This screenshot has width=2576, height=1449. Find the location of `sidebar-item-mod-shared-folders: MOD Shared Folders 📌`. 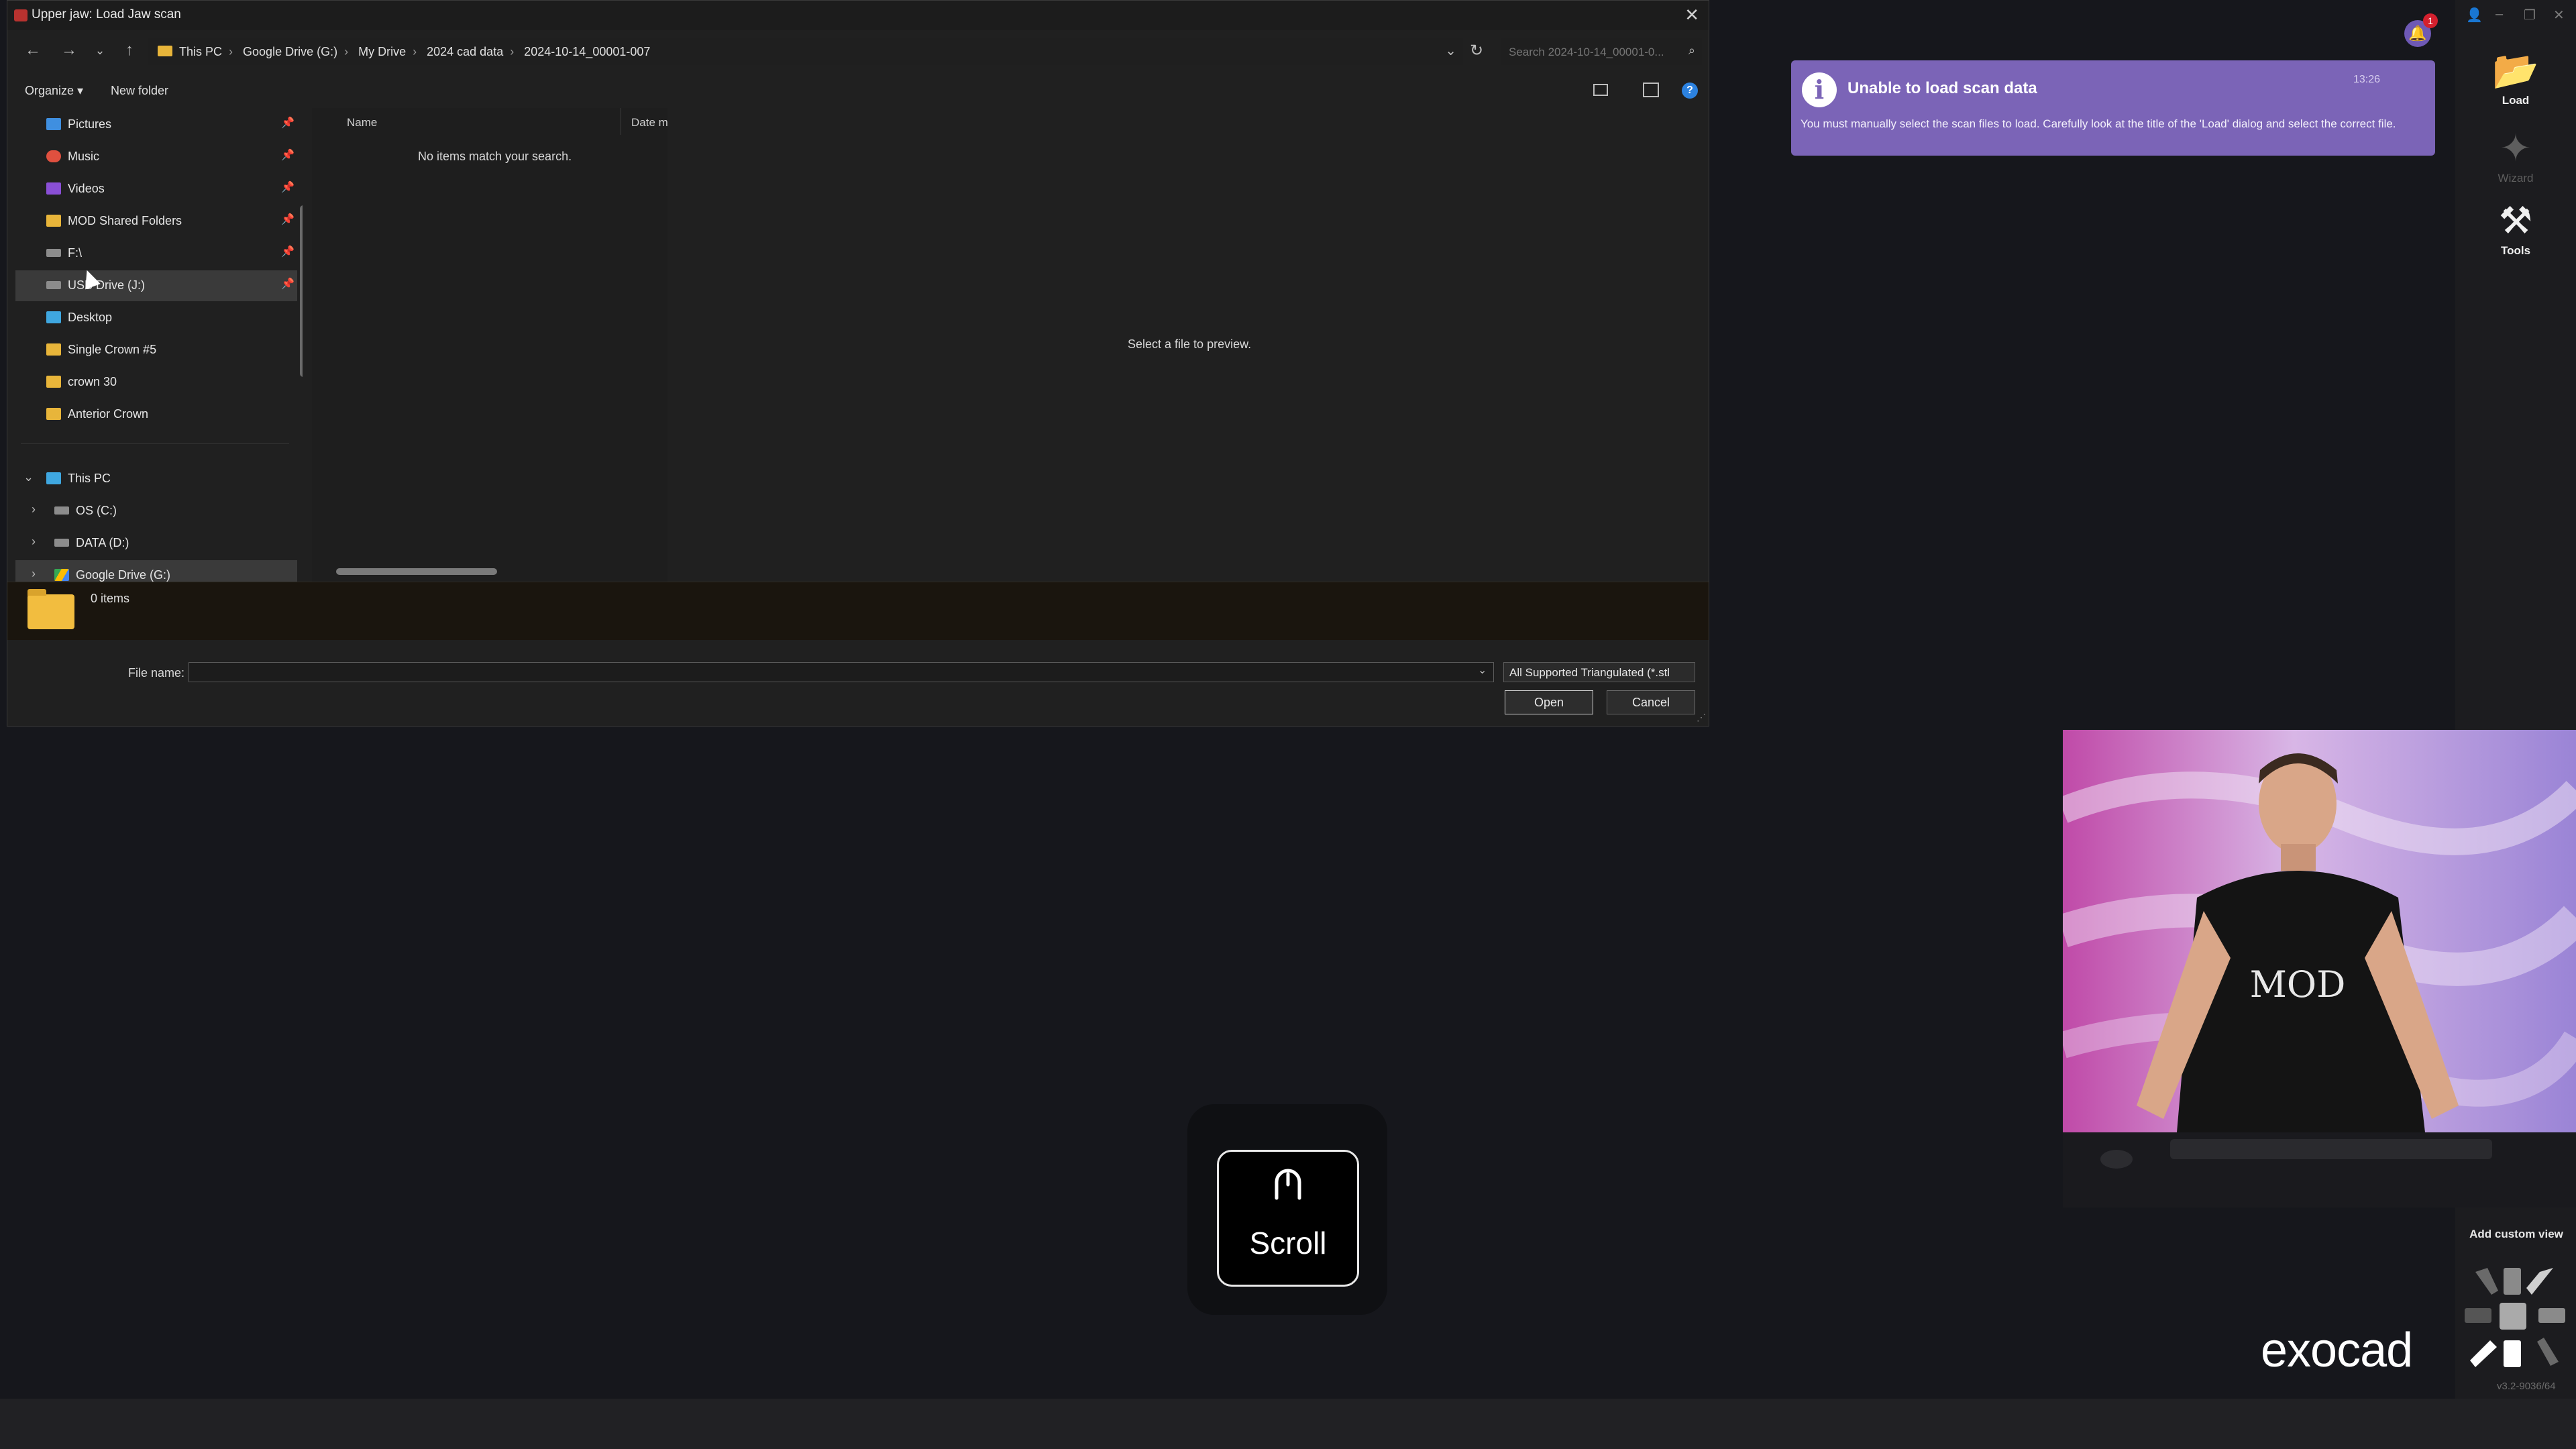

sidebar-item-mod-shared-folders: MOD Shared Folders 📌 is located at coordinates (156, 221).